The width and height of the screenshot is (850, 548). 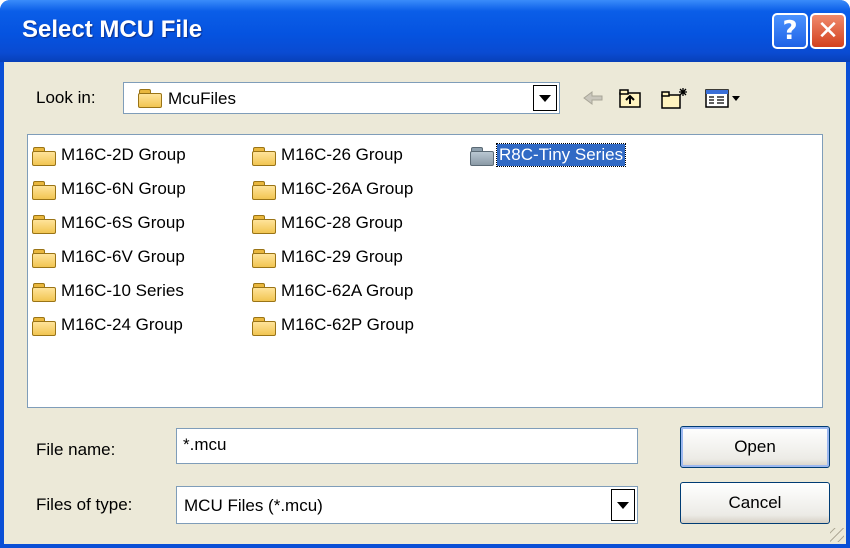 What do you see at coordinates (108, 325) in the screenshot?
I see `folder-item: M16C-24 Group` at bounding box center [108, 325].